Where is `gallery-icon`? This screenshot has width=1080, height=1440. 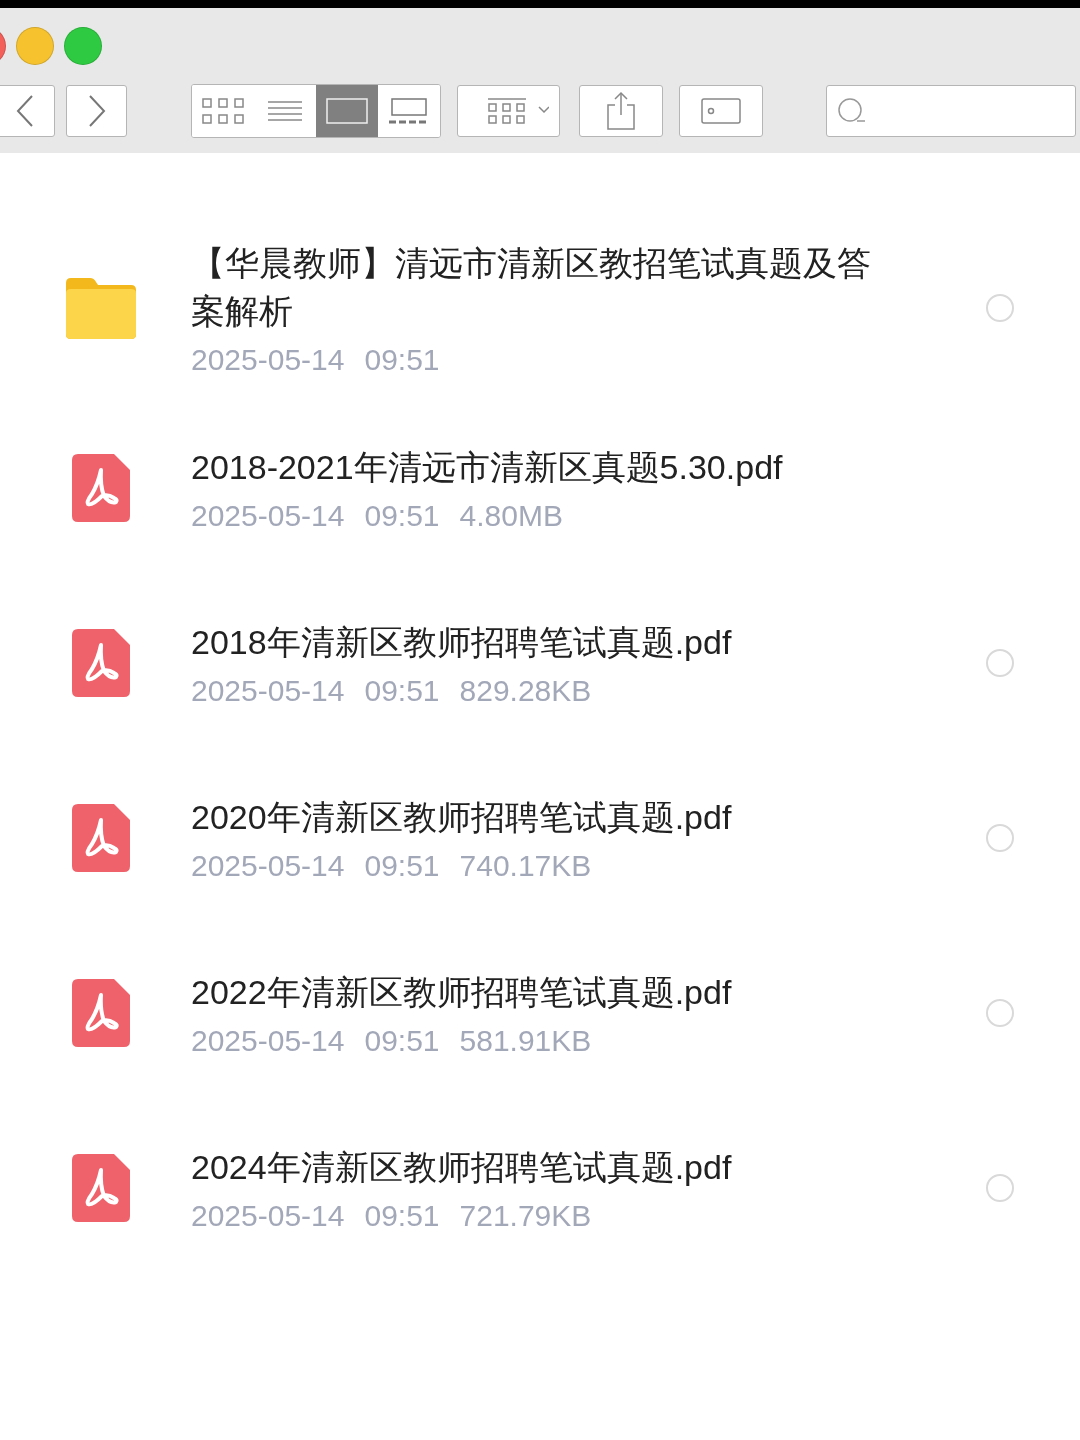 gallery-icon is located at coordinates (409, 111).